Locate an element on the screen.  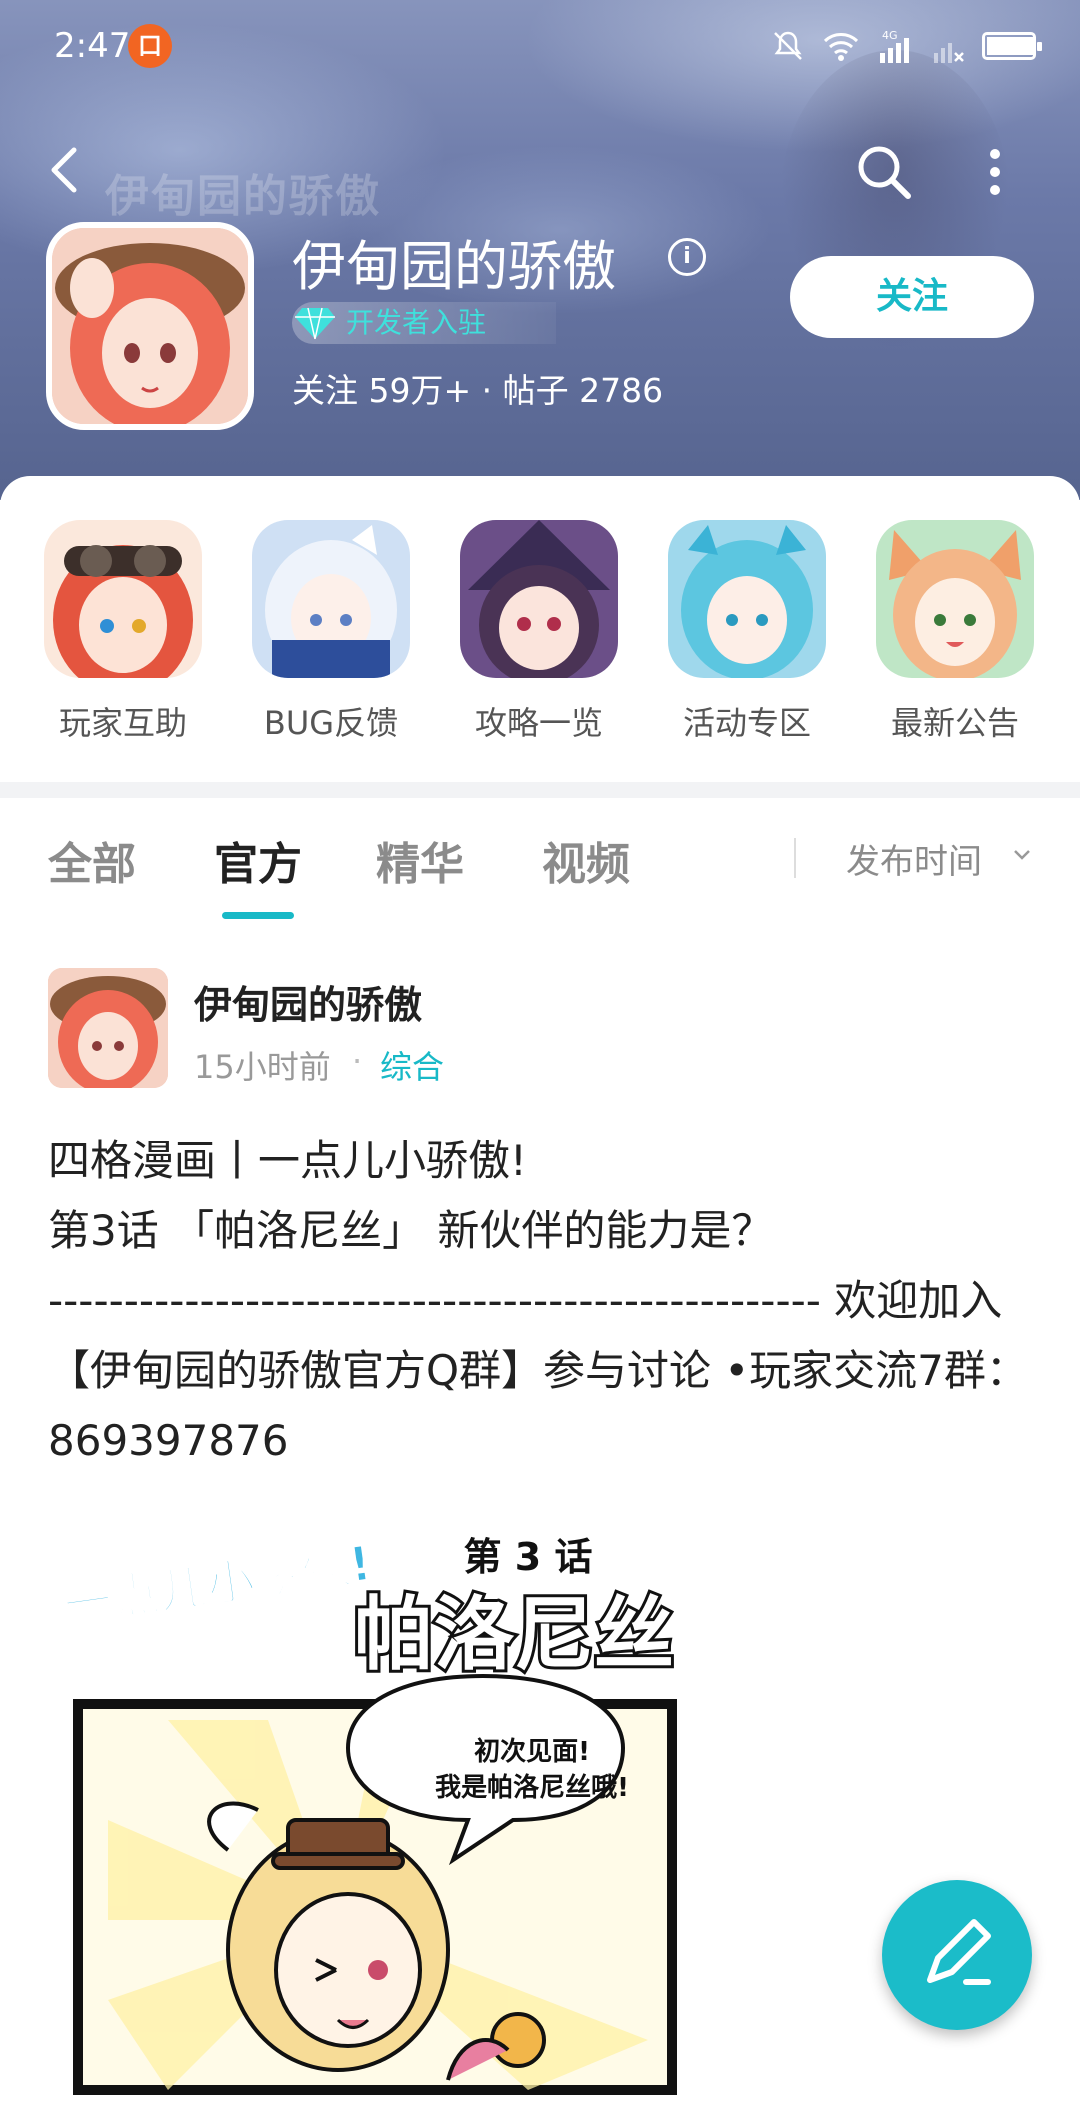
developer-badge-label: 开发者入驻 is located at coordinates (416, 322).